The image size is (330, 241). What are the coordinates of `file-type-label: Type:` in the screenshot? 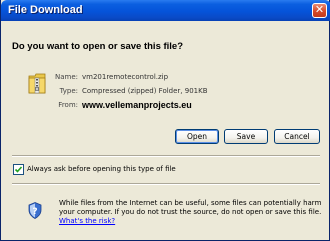 It's located at (68, 91).